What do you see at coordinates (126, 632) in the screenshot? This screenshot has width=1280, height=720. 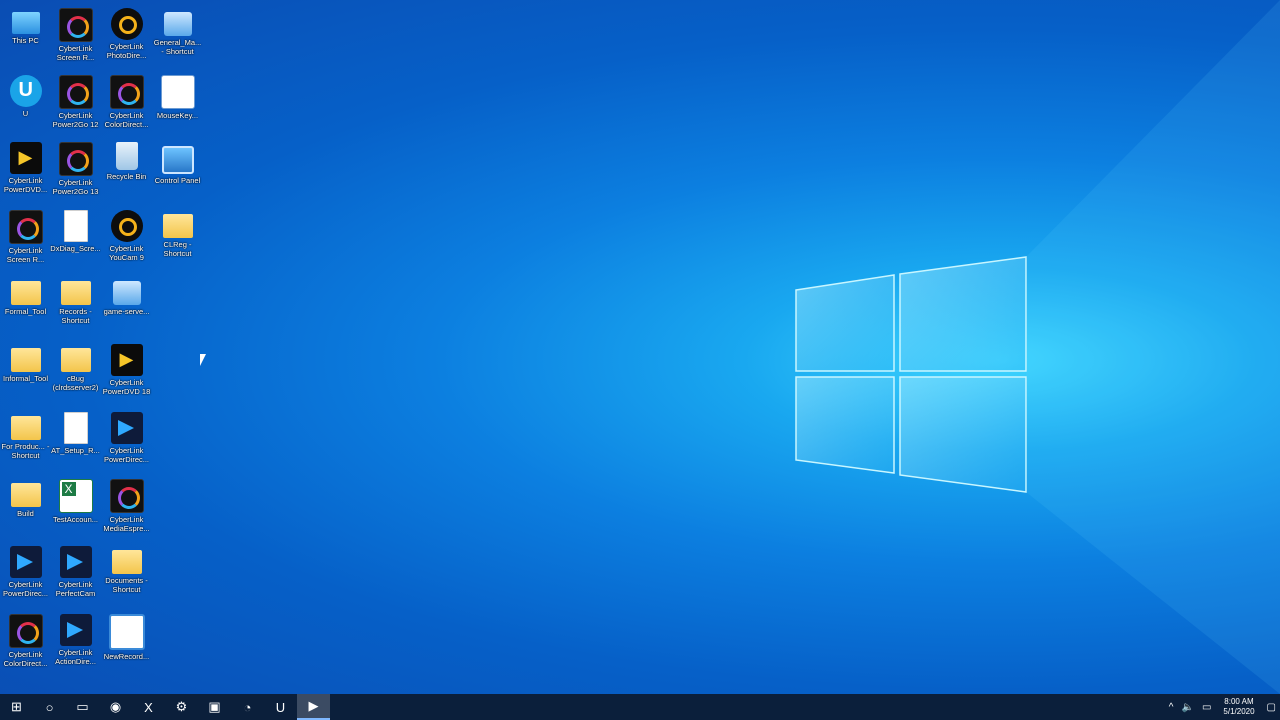 I see `film-icon` at bounding box center [126, 632].